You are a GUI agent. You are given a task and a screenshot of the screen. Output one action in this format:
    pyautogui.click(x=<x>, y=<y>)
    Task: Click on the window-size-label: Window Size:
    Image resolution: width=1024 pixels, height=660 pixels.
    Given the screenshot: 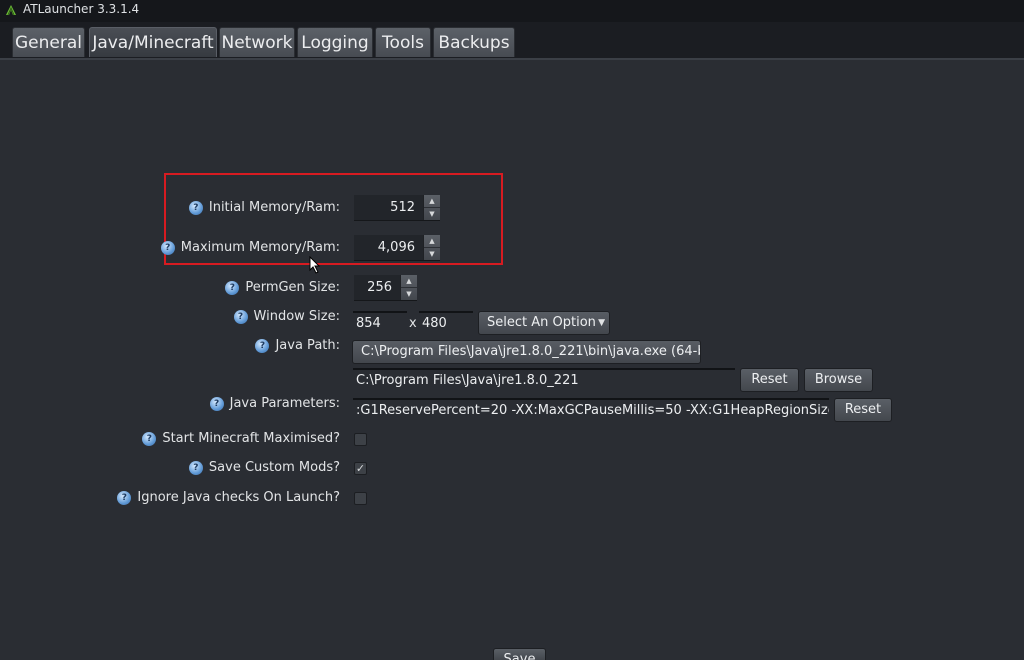 What is the action you would take?
    pyautogui.click(x=296, y=316)
    